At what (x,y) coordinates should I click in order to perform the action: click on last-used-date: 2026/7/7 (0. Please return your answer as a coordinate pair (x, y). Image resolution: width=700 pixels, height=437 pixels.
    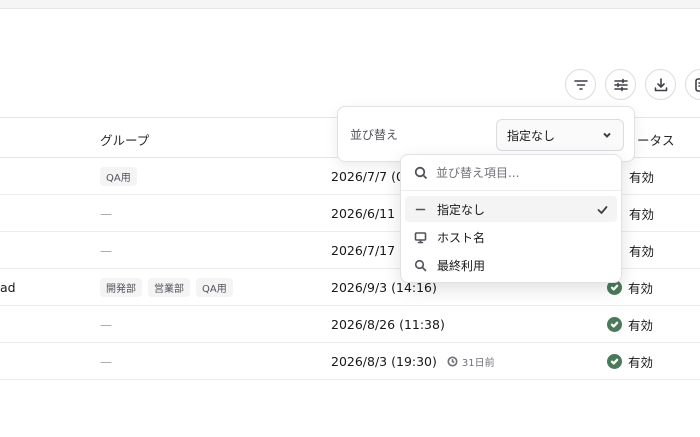
    Looking at the image, I should click on (367, 176).